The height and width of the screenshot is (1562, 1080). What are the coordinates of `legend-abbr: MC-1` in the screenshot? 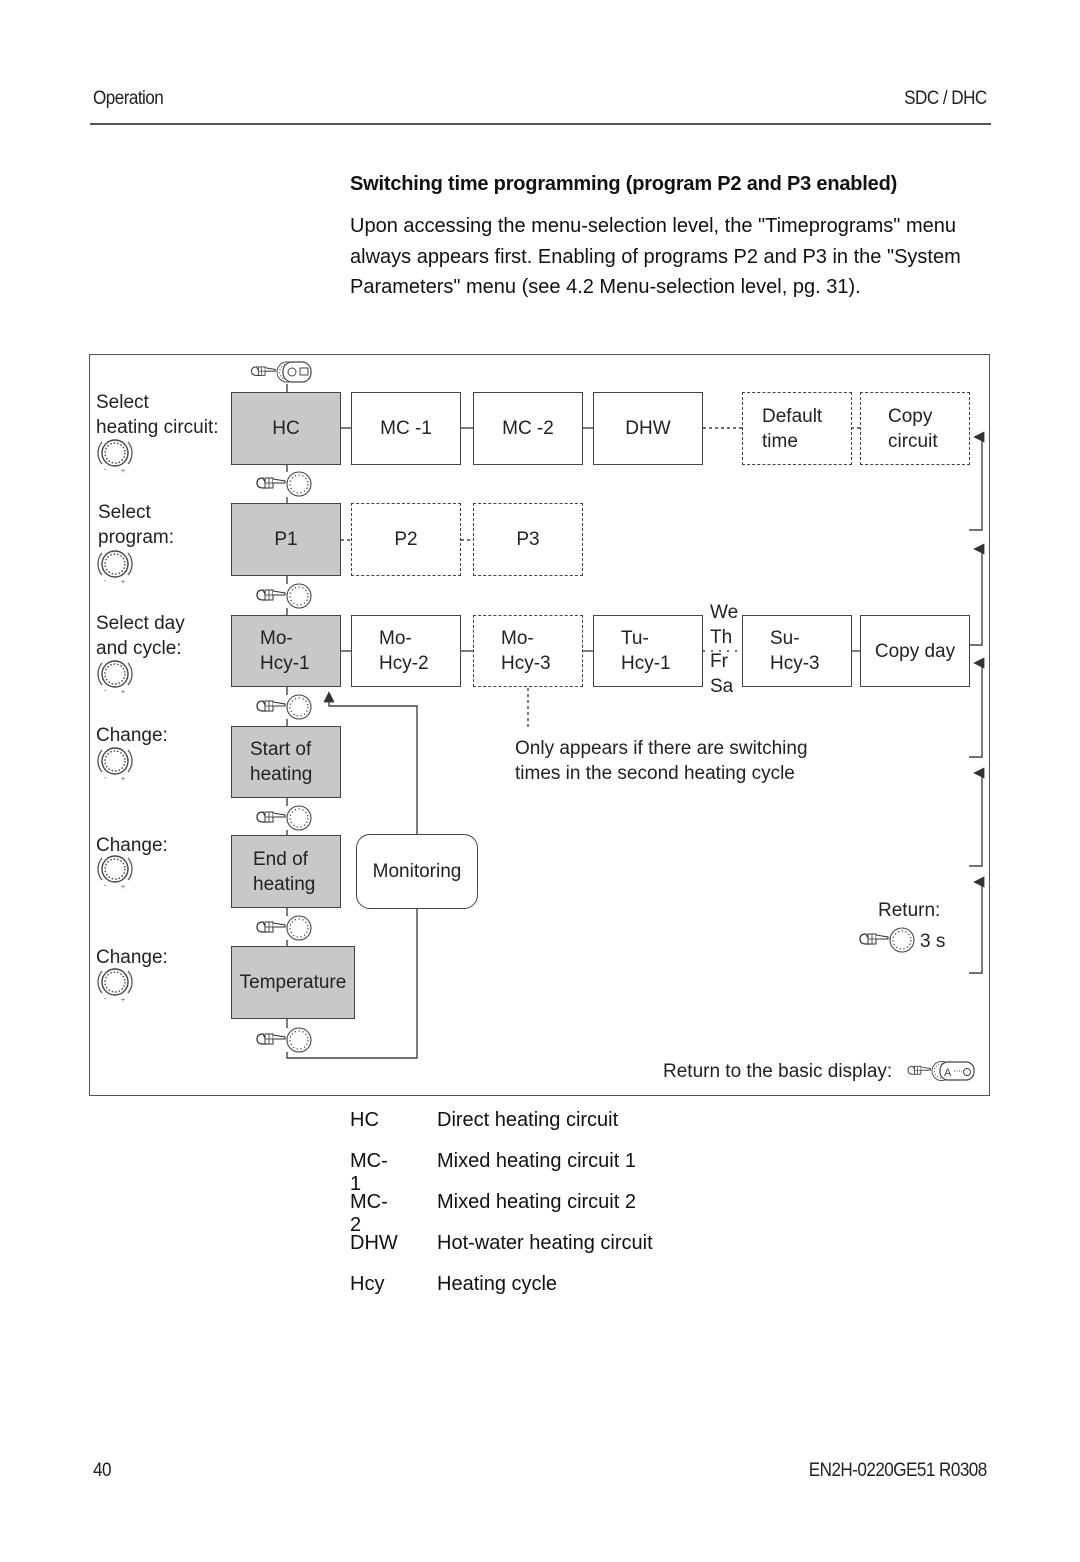 It's located at (369, 1172).